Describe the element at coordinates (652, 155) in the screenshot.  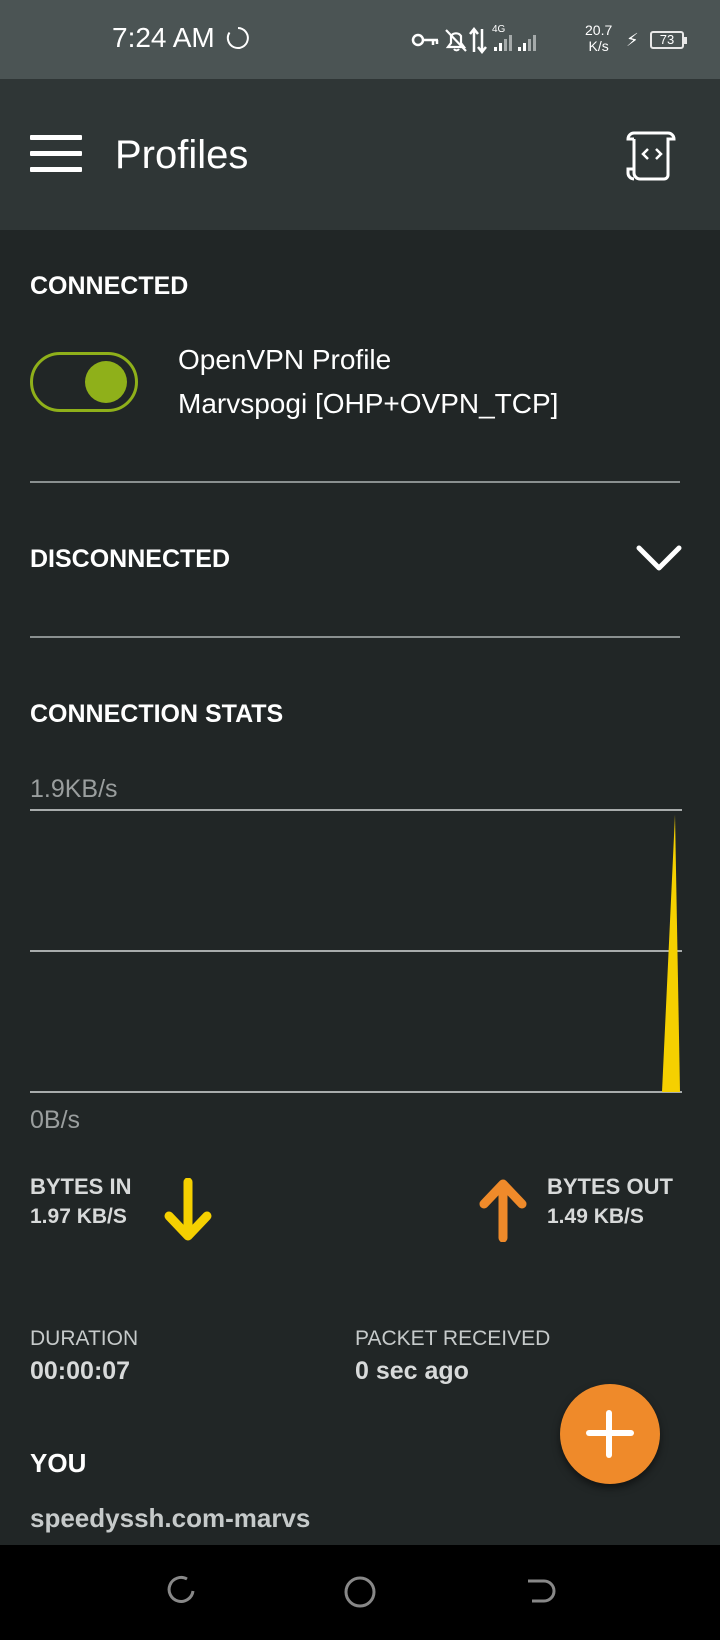
I see `import-profile-icon` at that location.